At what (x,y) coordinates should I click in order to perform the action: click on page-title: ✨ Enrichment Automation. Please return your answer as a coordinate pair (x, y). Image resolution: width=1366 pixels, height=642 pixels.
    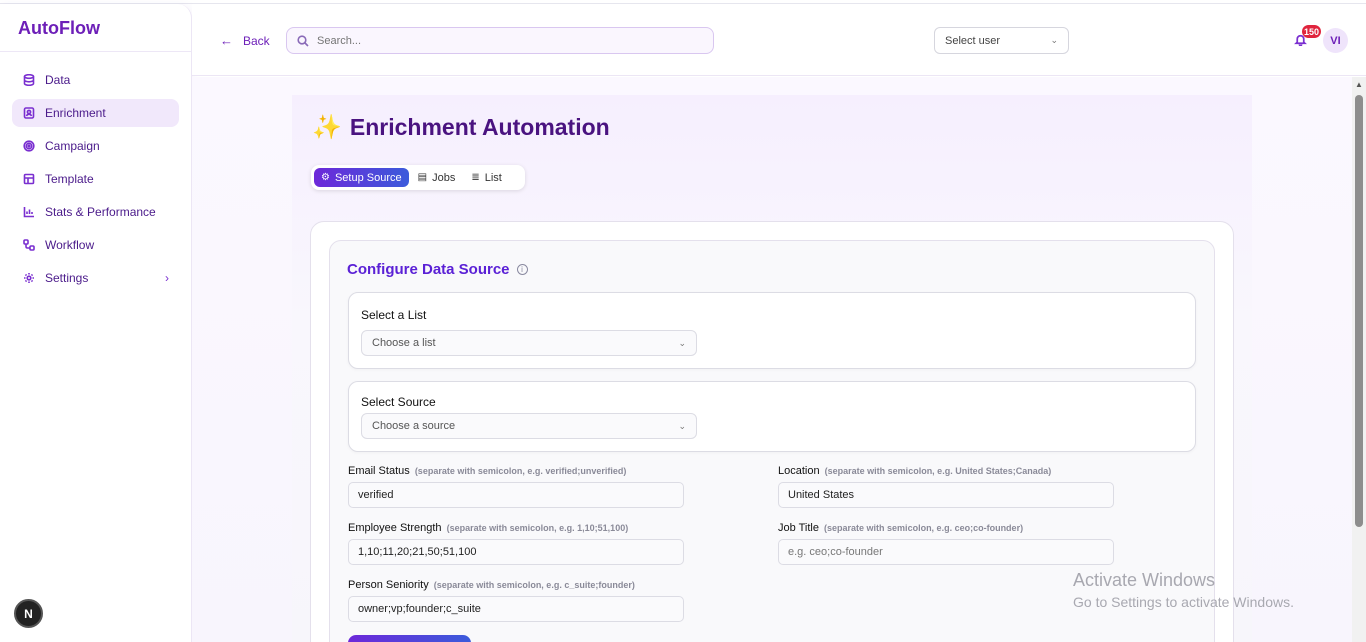
    Looking at the image, I should click on (461, 127).